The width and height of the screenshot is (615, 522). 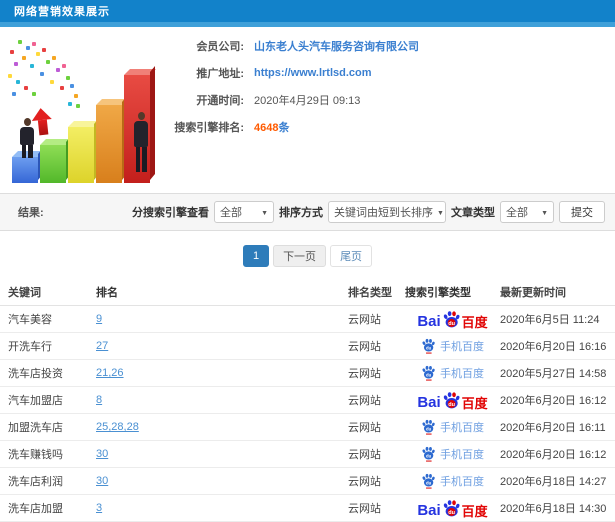 What do you see at coordinates (220, 73) in the screenshot?
I see `promo-url-label: 推广地址:` at bounding box center [220, 73].